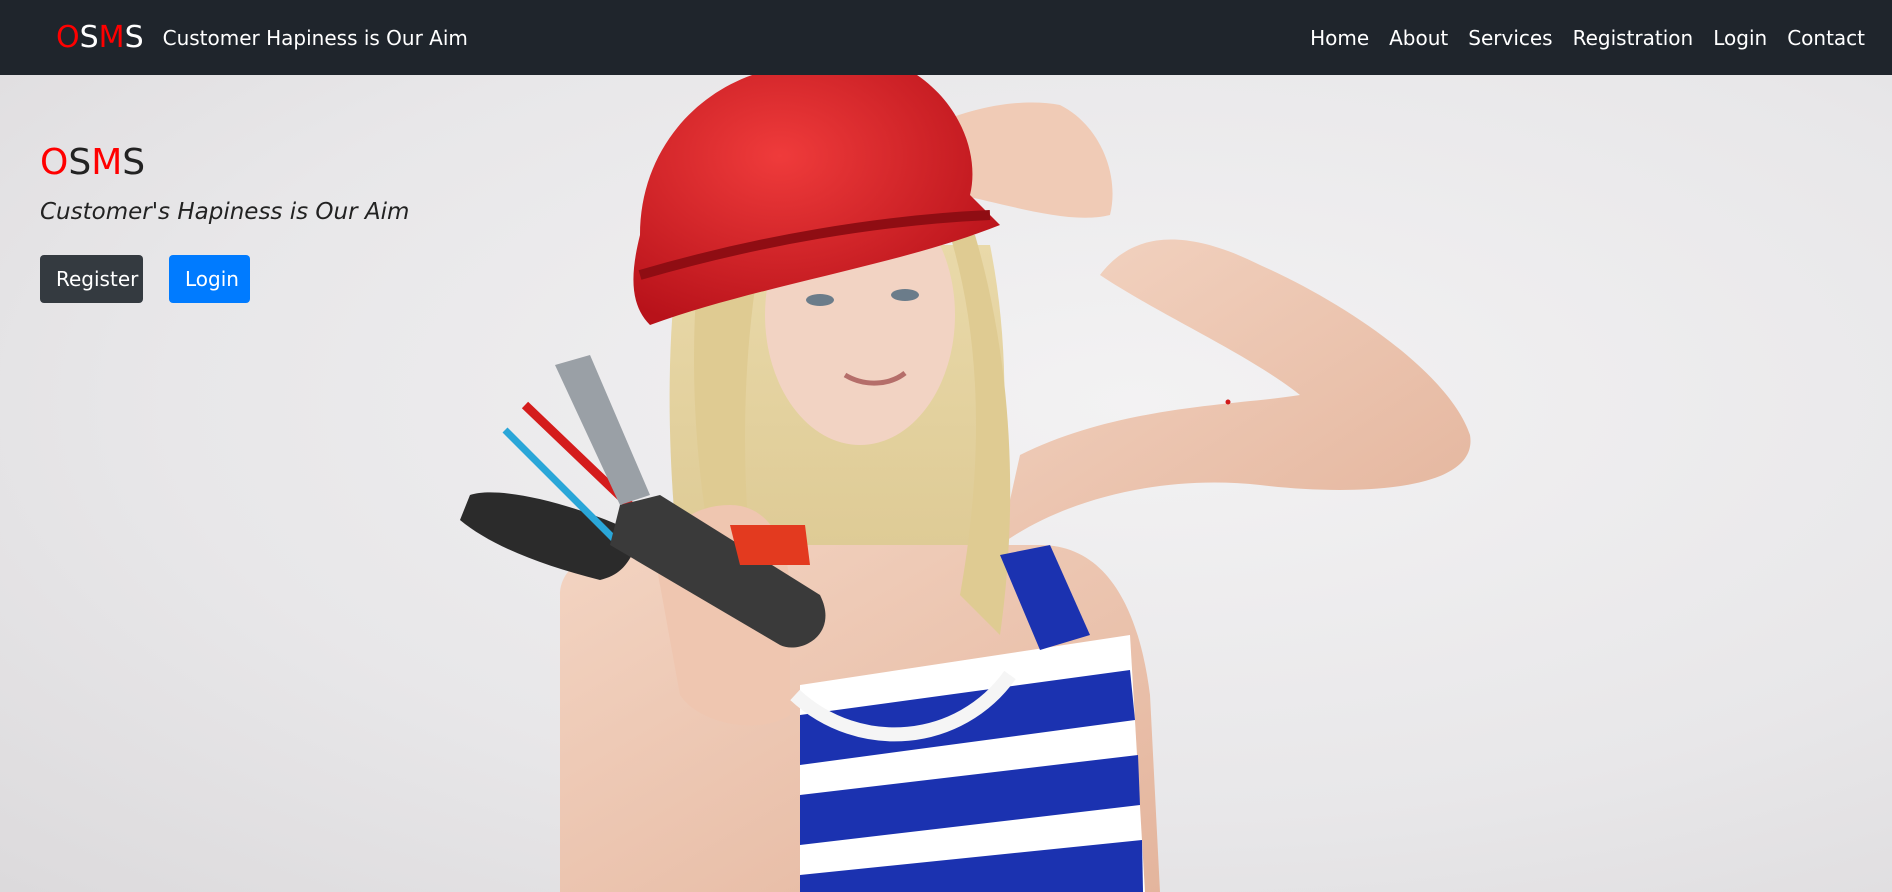 This screenshot has width=1892, height=892. What do you see at coordinates (1418, 38) in the screenshot?
I see `nav-link-about: About` at bounding box center [1418, 38].